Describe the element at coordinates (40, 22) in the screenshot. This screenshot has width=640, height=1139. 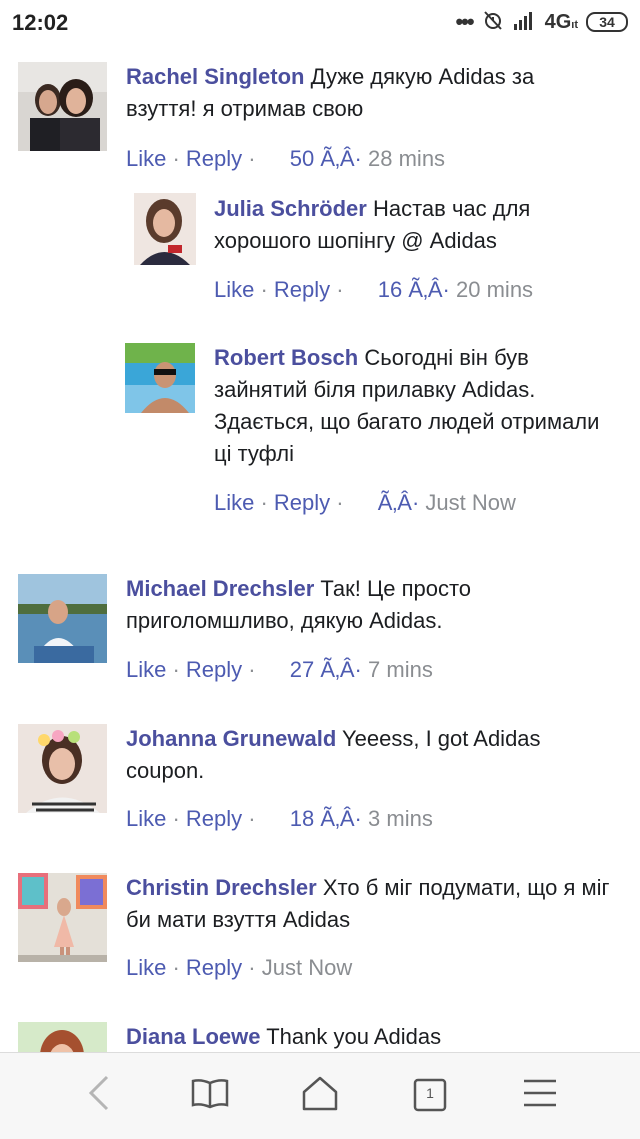
I see `status-time: 12:02` at that location.